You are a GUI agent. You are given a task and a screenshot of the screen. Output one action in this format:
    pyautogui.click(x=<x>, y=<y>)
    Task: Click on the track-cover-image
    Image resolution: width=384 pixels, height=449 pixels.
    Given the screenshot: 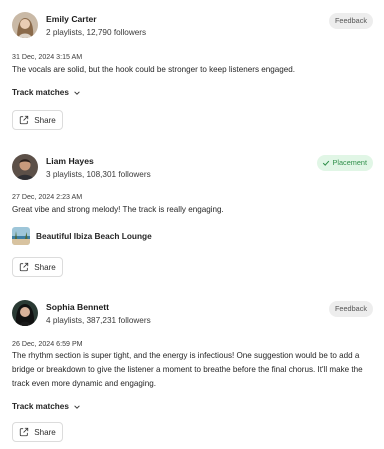 What is the action you would take?
    pyautogui.click(x=21, y=236)
    